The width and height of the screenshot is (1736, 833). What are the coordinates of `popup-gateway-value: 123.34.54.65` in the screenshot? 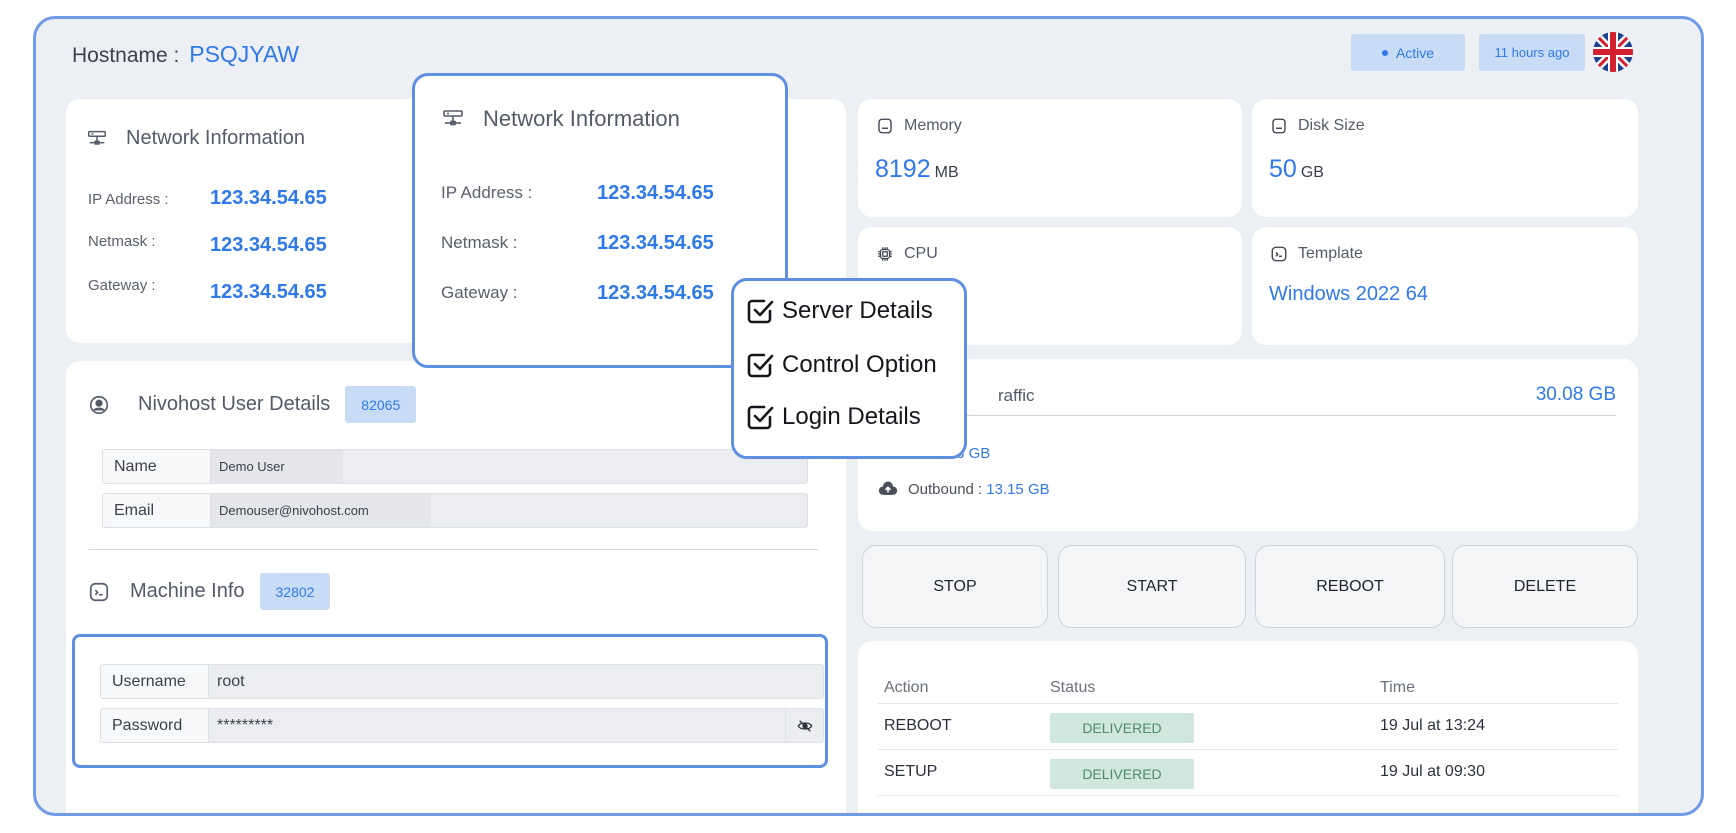 It's located at (655, 293).